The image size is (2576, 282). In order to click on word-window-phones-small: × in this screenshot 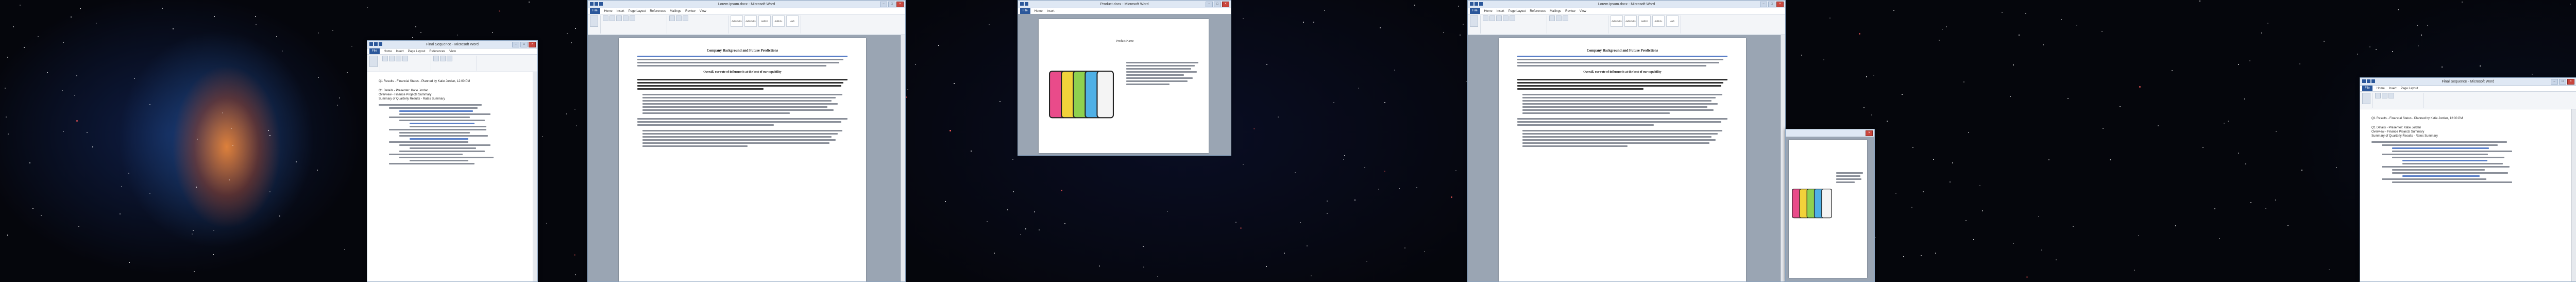, I will do `click(1830, 205)`.